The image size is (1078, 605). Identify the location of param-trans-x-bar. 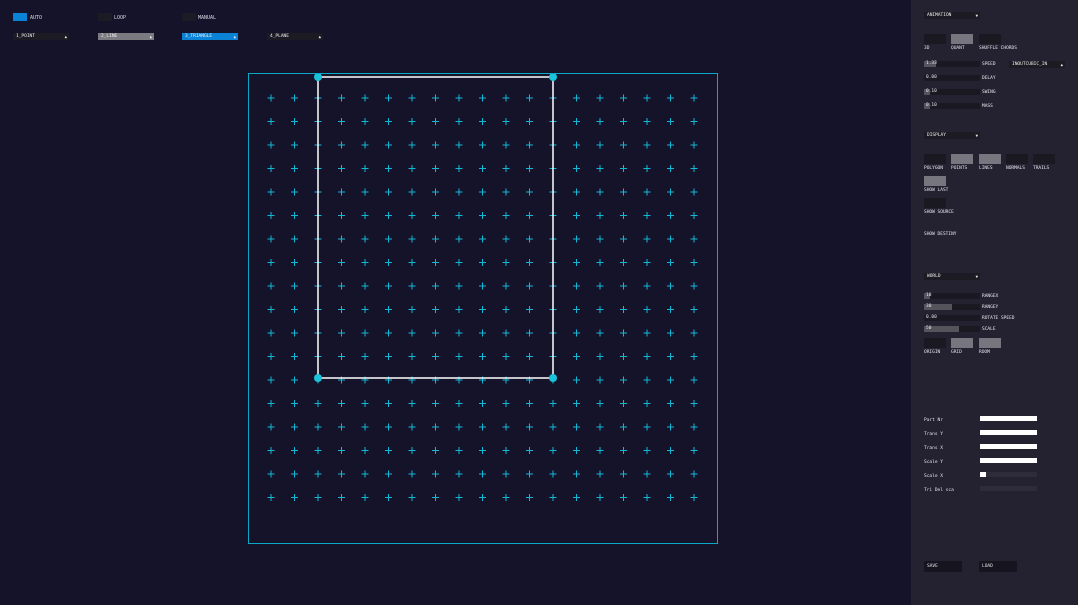
(1008, 446).